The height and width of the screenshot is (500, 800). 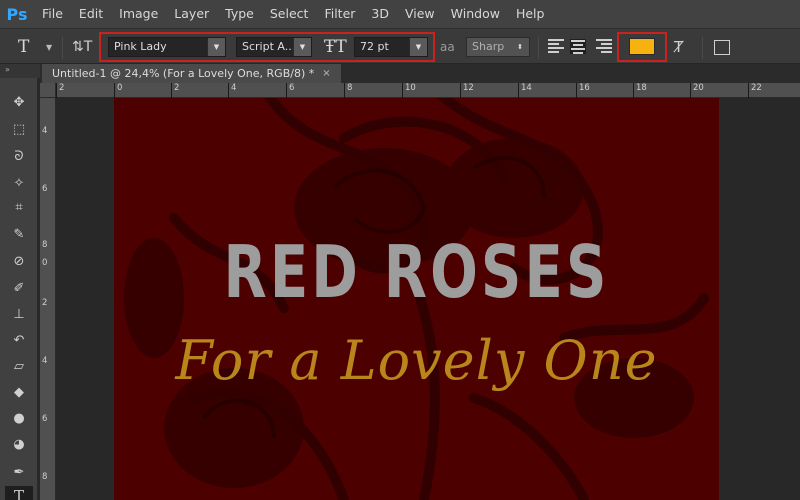 I want to click on ruler-tick: 10, so click(x=409, y=90).